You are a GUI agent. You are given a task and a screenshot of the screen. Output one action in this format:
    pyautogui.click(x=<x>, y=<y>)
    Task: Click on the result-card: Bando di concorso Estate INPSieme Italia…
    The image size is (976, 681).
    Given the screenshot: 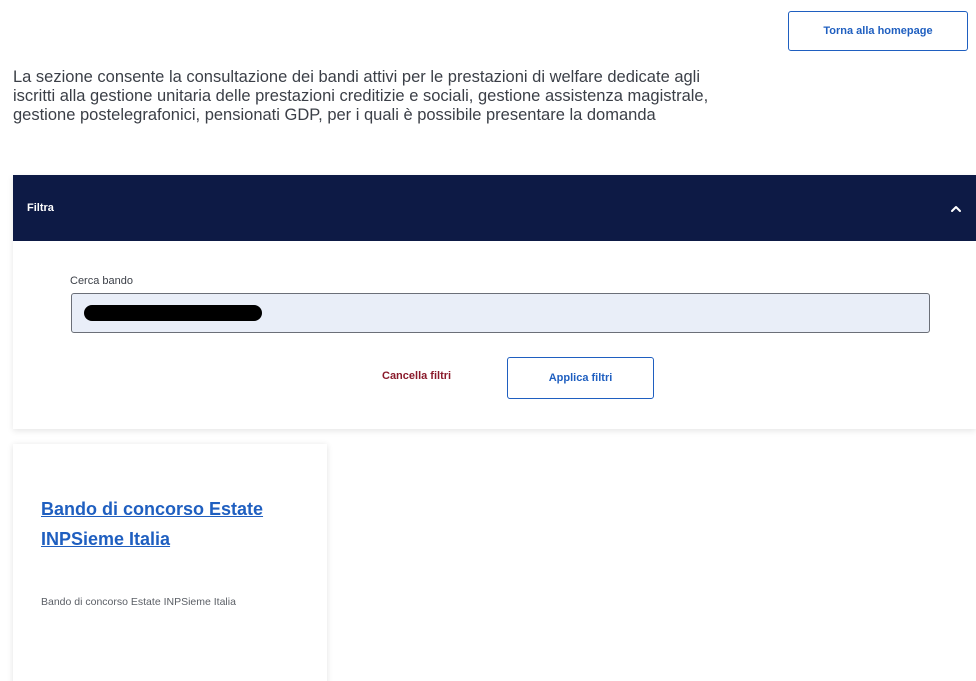 What is the action you would take?
    pyautogui.click(x=170, y=562)
    